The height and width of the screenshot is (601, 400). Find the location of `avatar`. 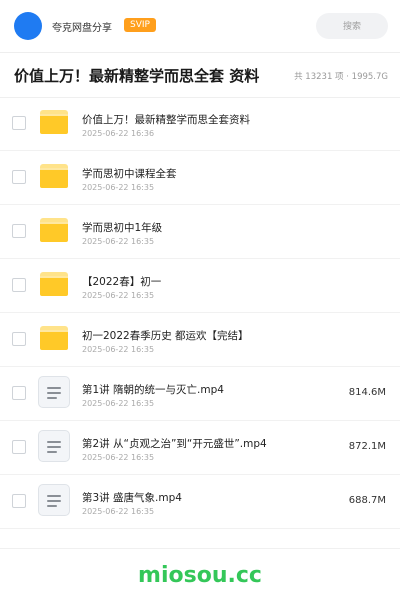

avatar is located at coordinates (28, 26).